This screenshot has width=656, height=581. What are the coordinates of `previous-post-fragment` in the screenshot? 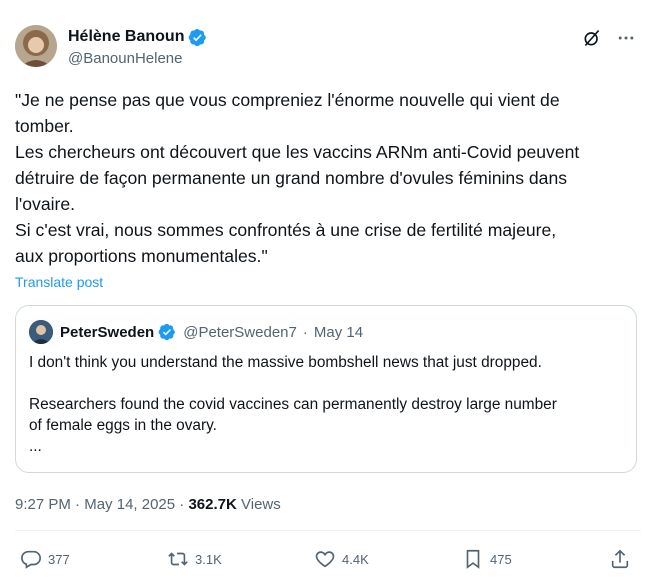 It's located at (328, 3).